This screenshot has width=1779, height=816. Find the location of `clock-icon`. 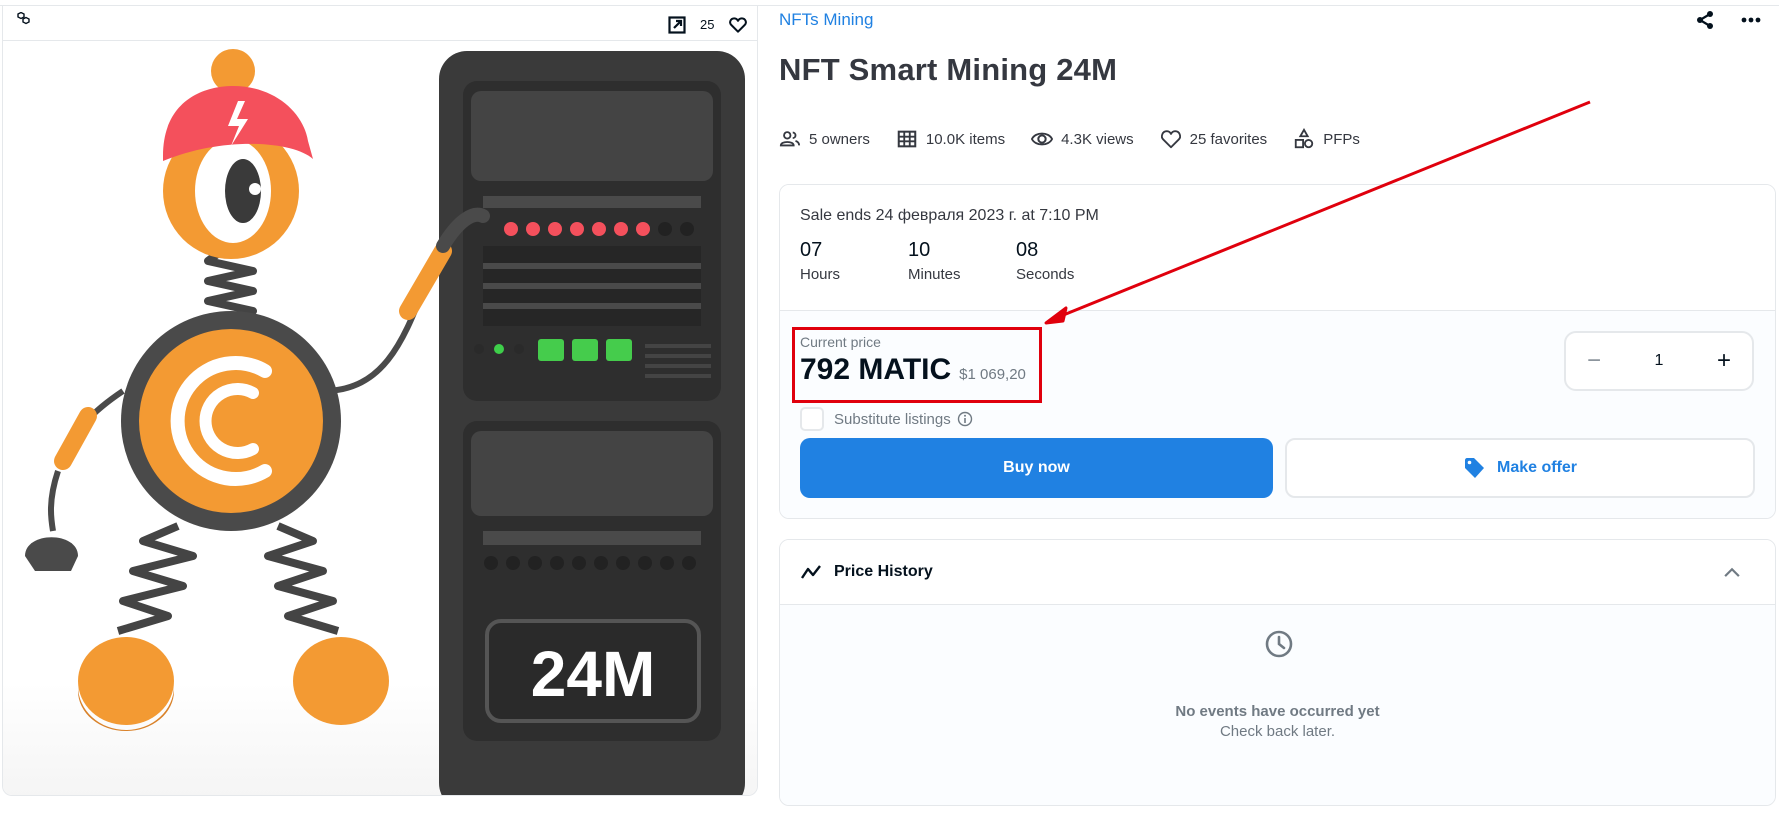

clock-icon is located at coordinates (1279, 644).